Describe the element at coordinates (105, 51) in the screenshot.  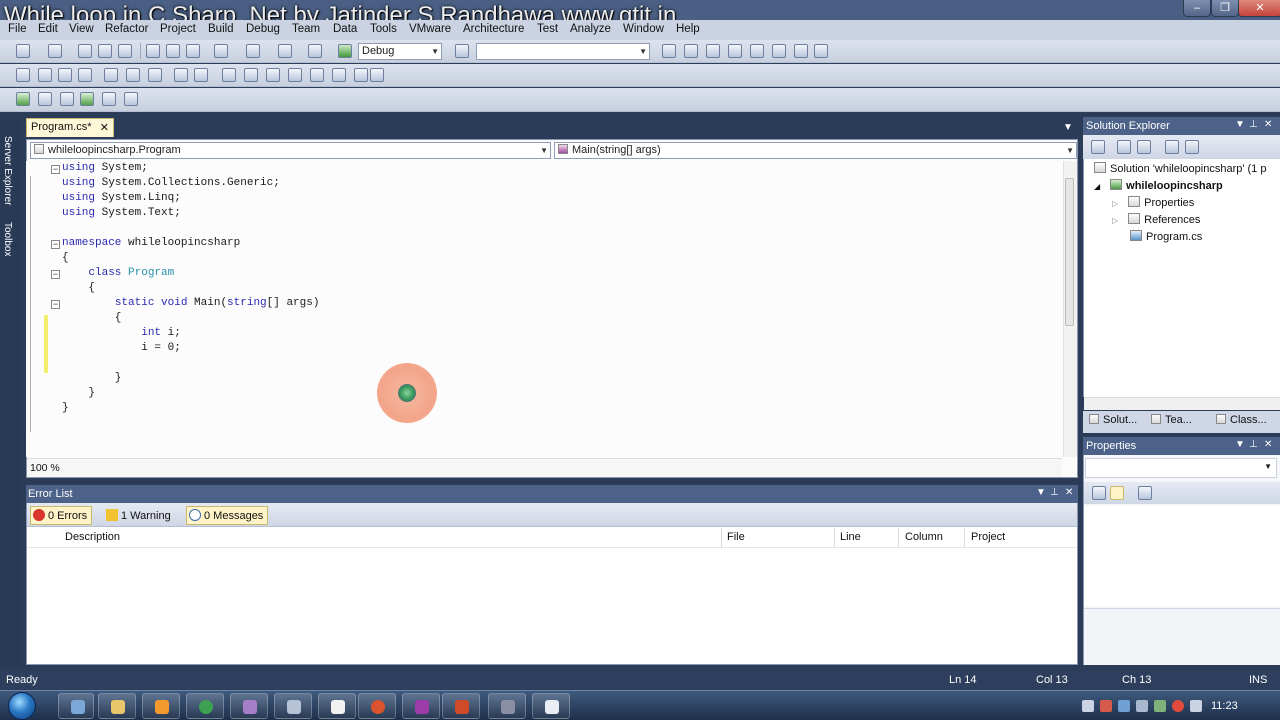
I see `save-icon` at that location.